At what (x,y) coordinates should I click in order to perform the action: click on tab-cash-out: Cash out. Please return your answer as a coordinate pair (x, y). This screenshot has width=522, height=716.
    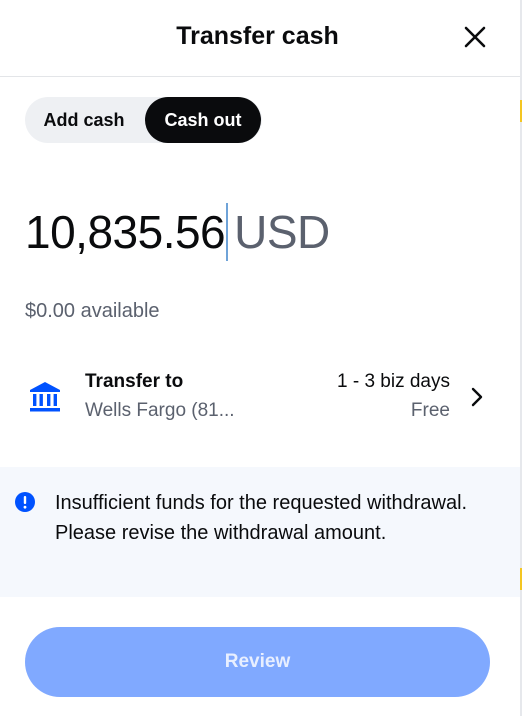
    Looking at the image, I should click on (203, 120).